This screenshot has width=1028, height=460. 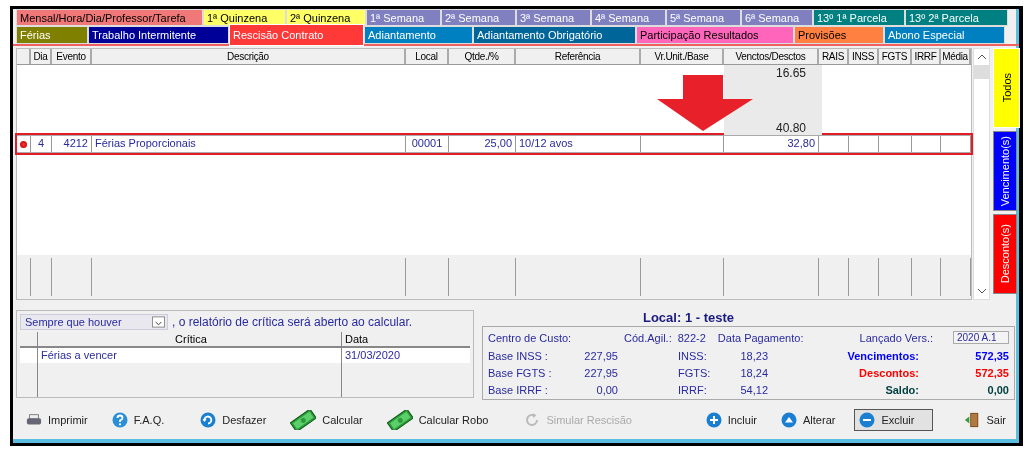 What do you see at coordinates (606, 390) in the screenshot?
I see `field-value: 0,00` at bounding box center [606, 390].